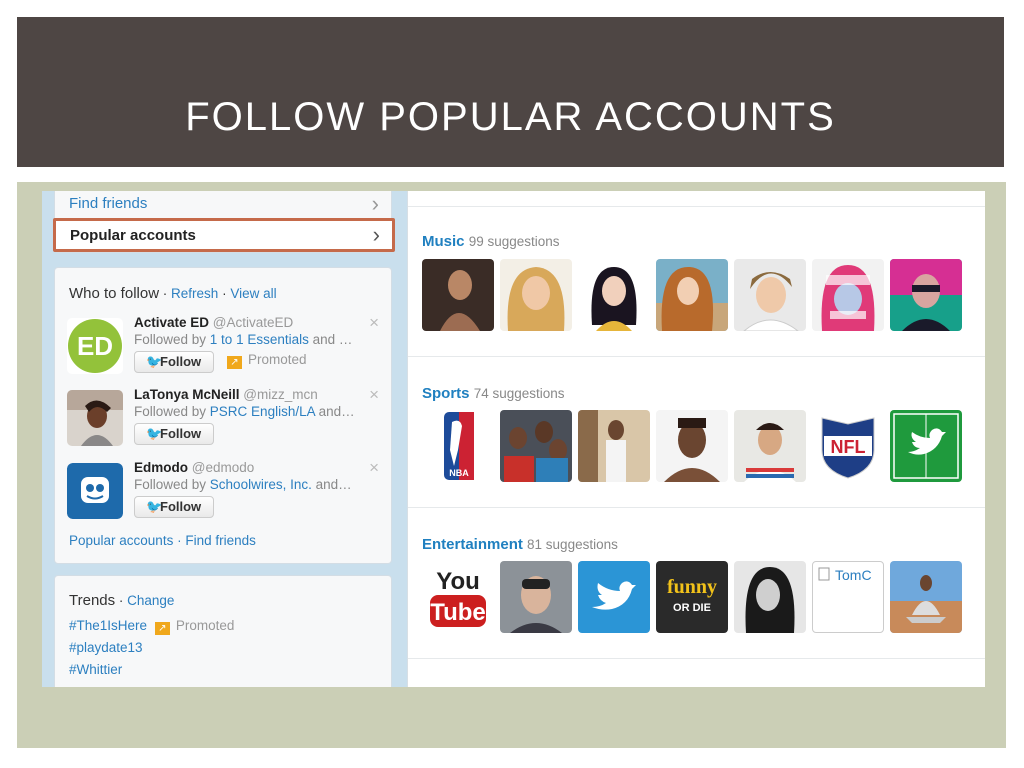  What do you see at coordinates (150, 600) in the screenshot?
I see `change-link: Change` at bounding box center [150, 600].